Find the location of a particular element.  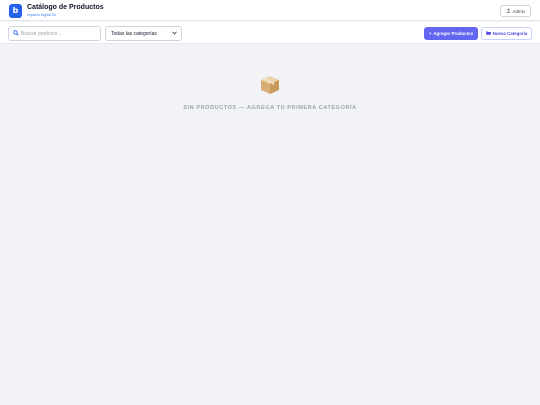

chevron-down-icon is located at coordinates (174, 33).